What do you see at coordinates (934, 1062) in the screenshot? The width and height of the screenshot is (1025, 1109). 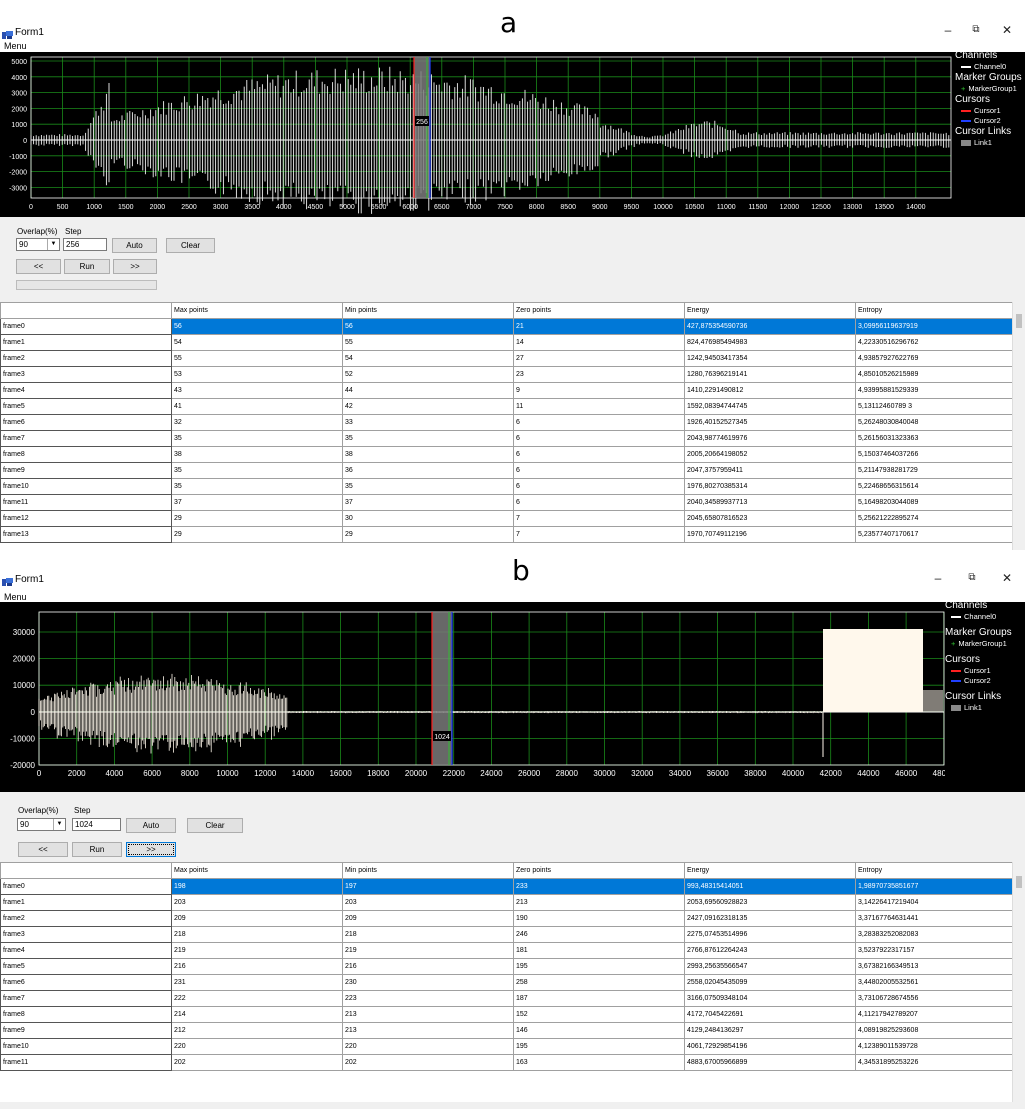 I see `table-cell: 4,34531895253226` at bounding box center [934, 1062].